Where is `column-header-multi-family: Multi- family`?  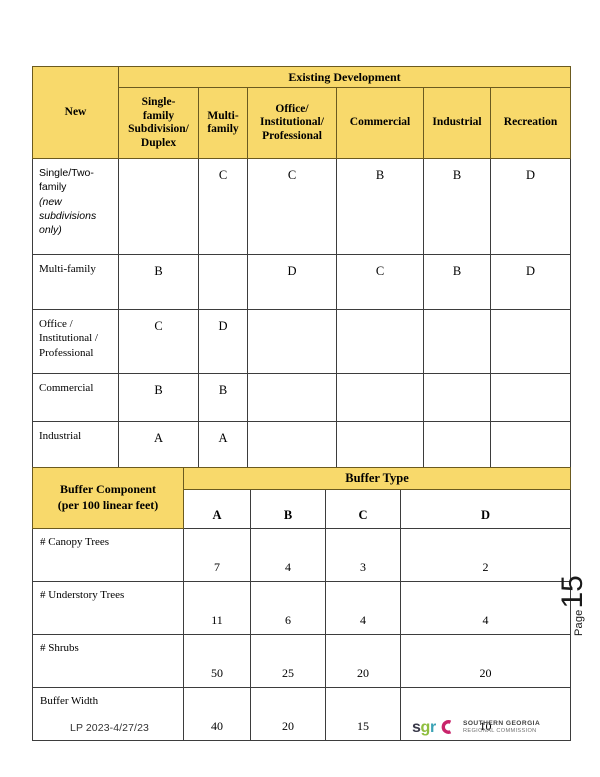
column-header-multi-family: Multi- family is located at coordinates (223, 123).